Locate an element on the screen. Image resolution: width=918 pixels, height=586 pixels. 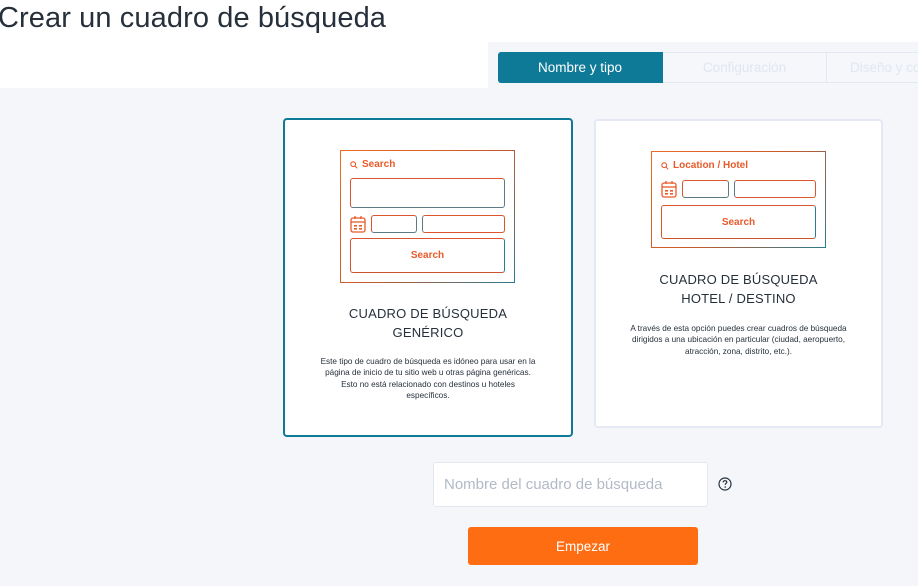
card-title: CUADRO DE BÚSQUEDA GENÉRICO is located at coordinates (428, 323).